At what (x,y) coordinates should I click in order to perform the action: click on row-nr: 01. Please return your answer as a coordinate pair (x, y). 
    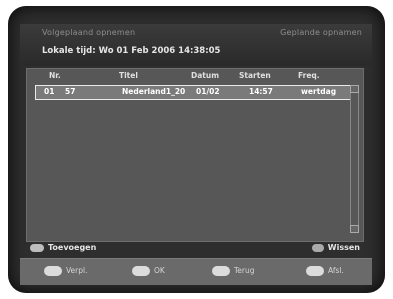
    Looking at the image, I should click on (49, 91).